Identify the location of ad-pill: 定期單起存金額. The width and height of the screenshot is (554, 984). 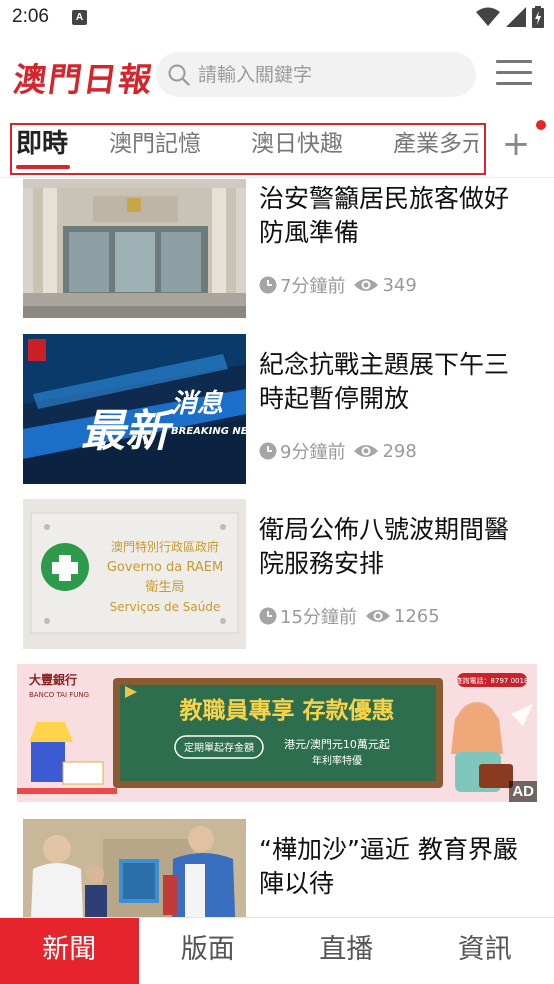
(219, 747).